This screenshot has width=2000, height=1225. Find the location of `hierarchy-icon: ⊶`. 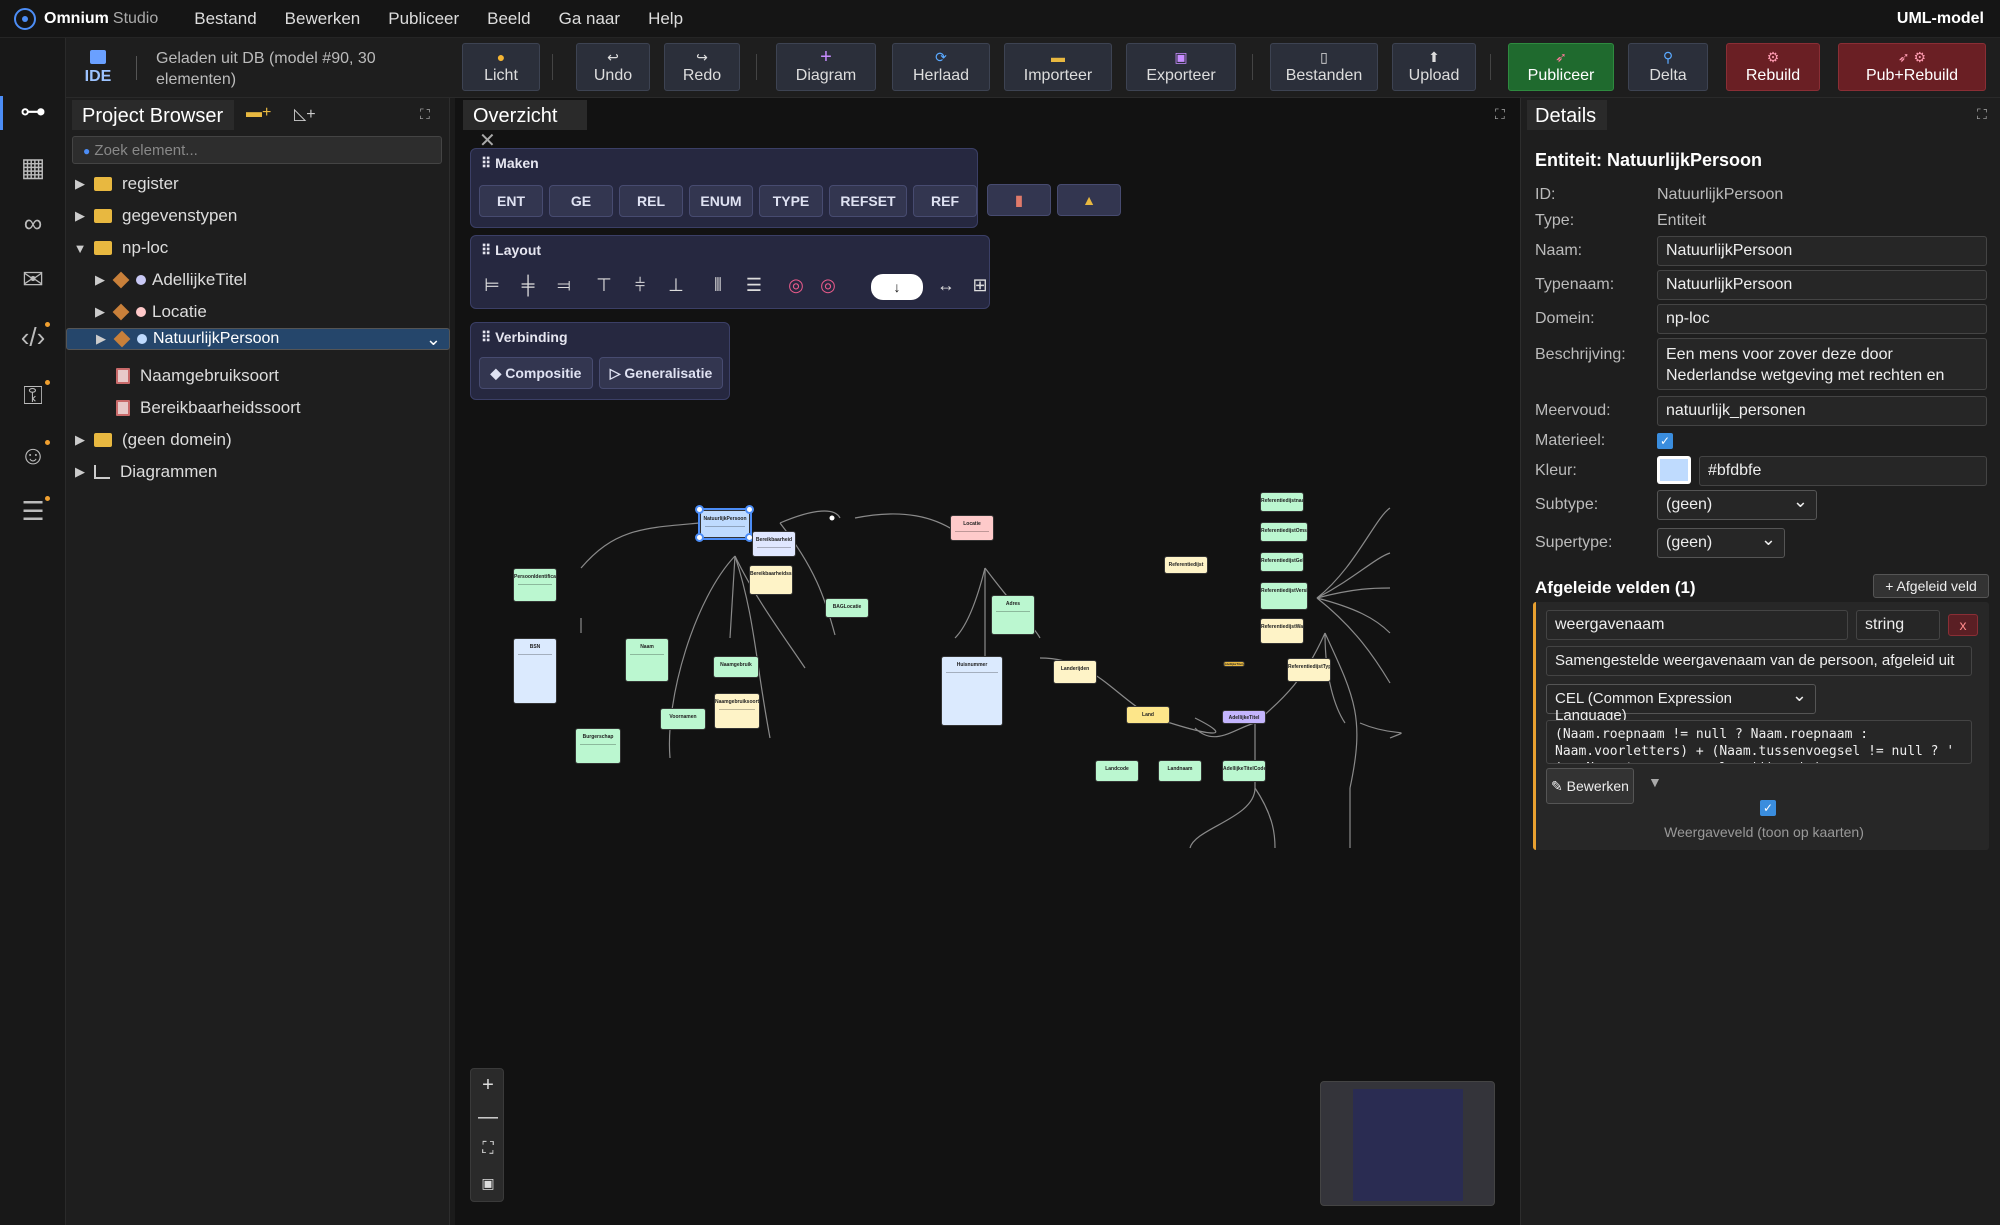

hierarchy-icon: ⊶ is located at coordinates (33, 111).